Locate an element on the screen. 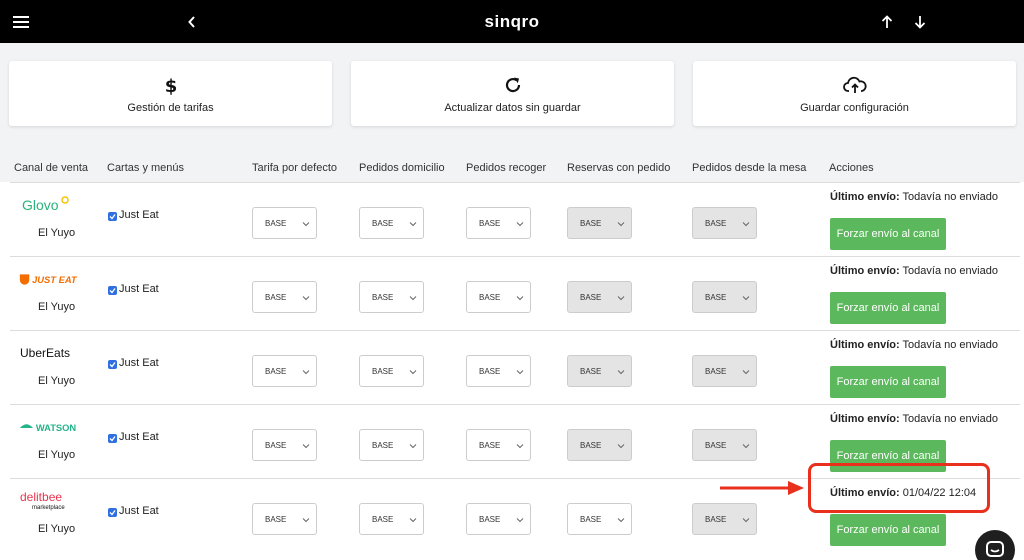  arrow-up-icon is located at coordinates (887, 21).